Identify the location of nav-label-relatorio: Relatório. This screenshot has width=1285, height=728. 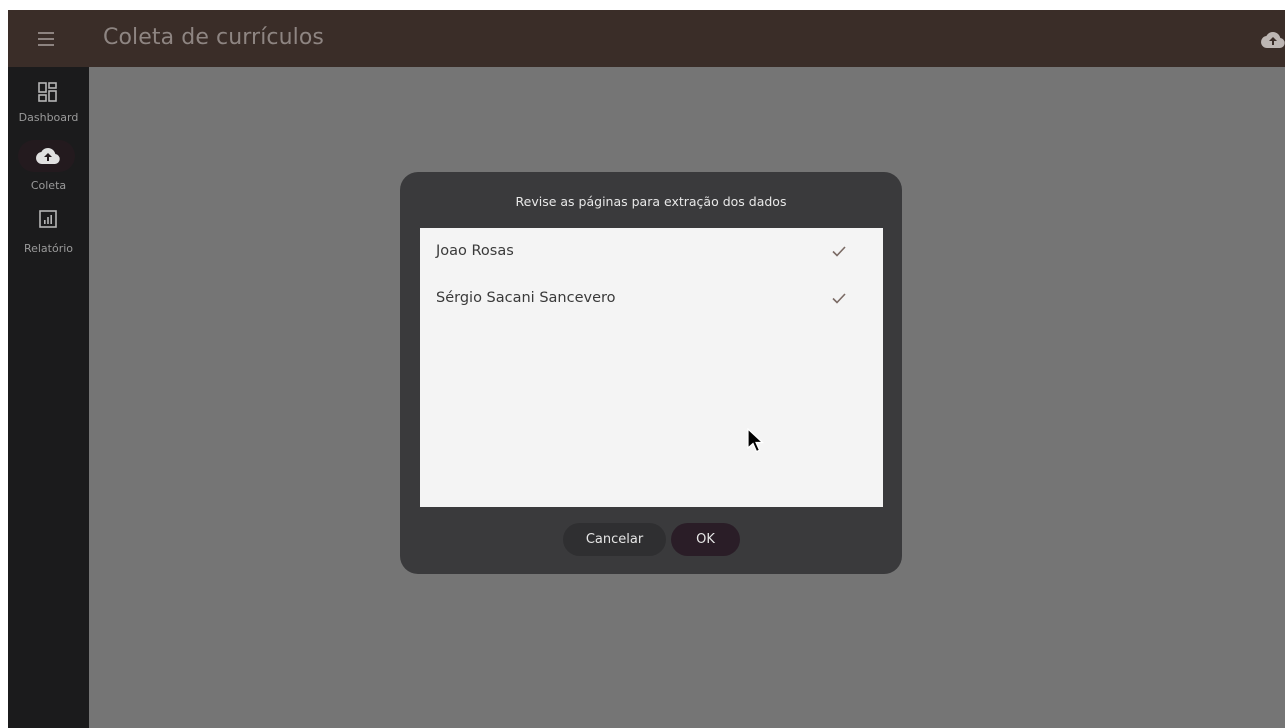
(48, 248).